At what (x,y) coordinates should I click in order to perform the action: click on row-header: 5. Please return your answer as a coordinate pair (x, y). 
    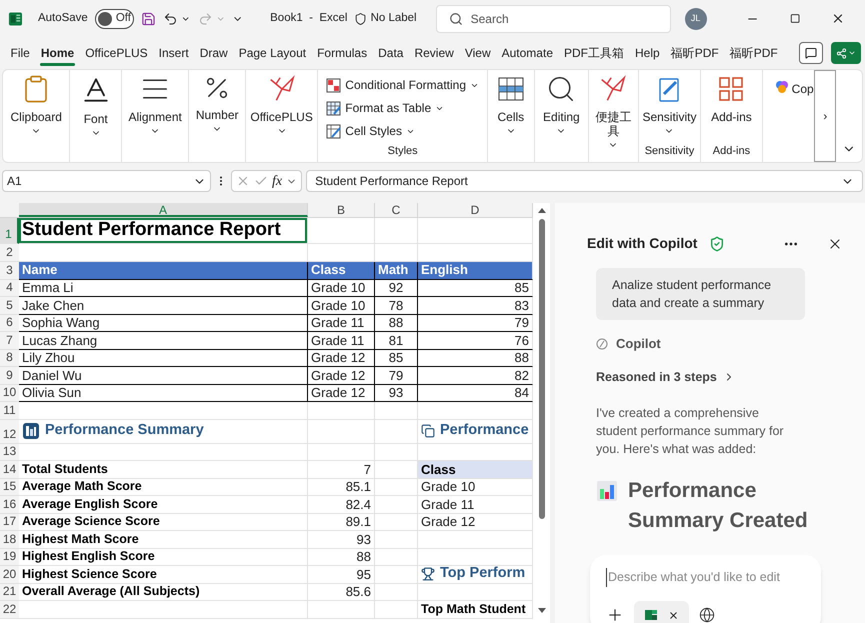
    Looking at the image, I should click on (9, 305).